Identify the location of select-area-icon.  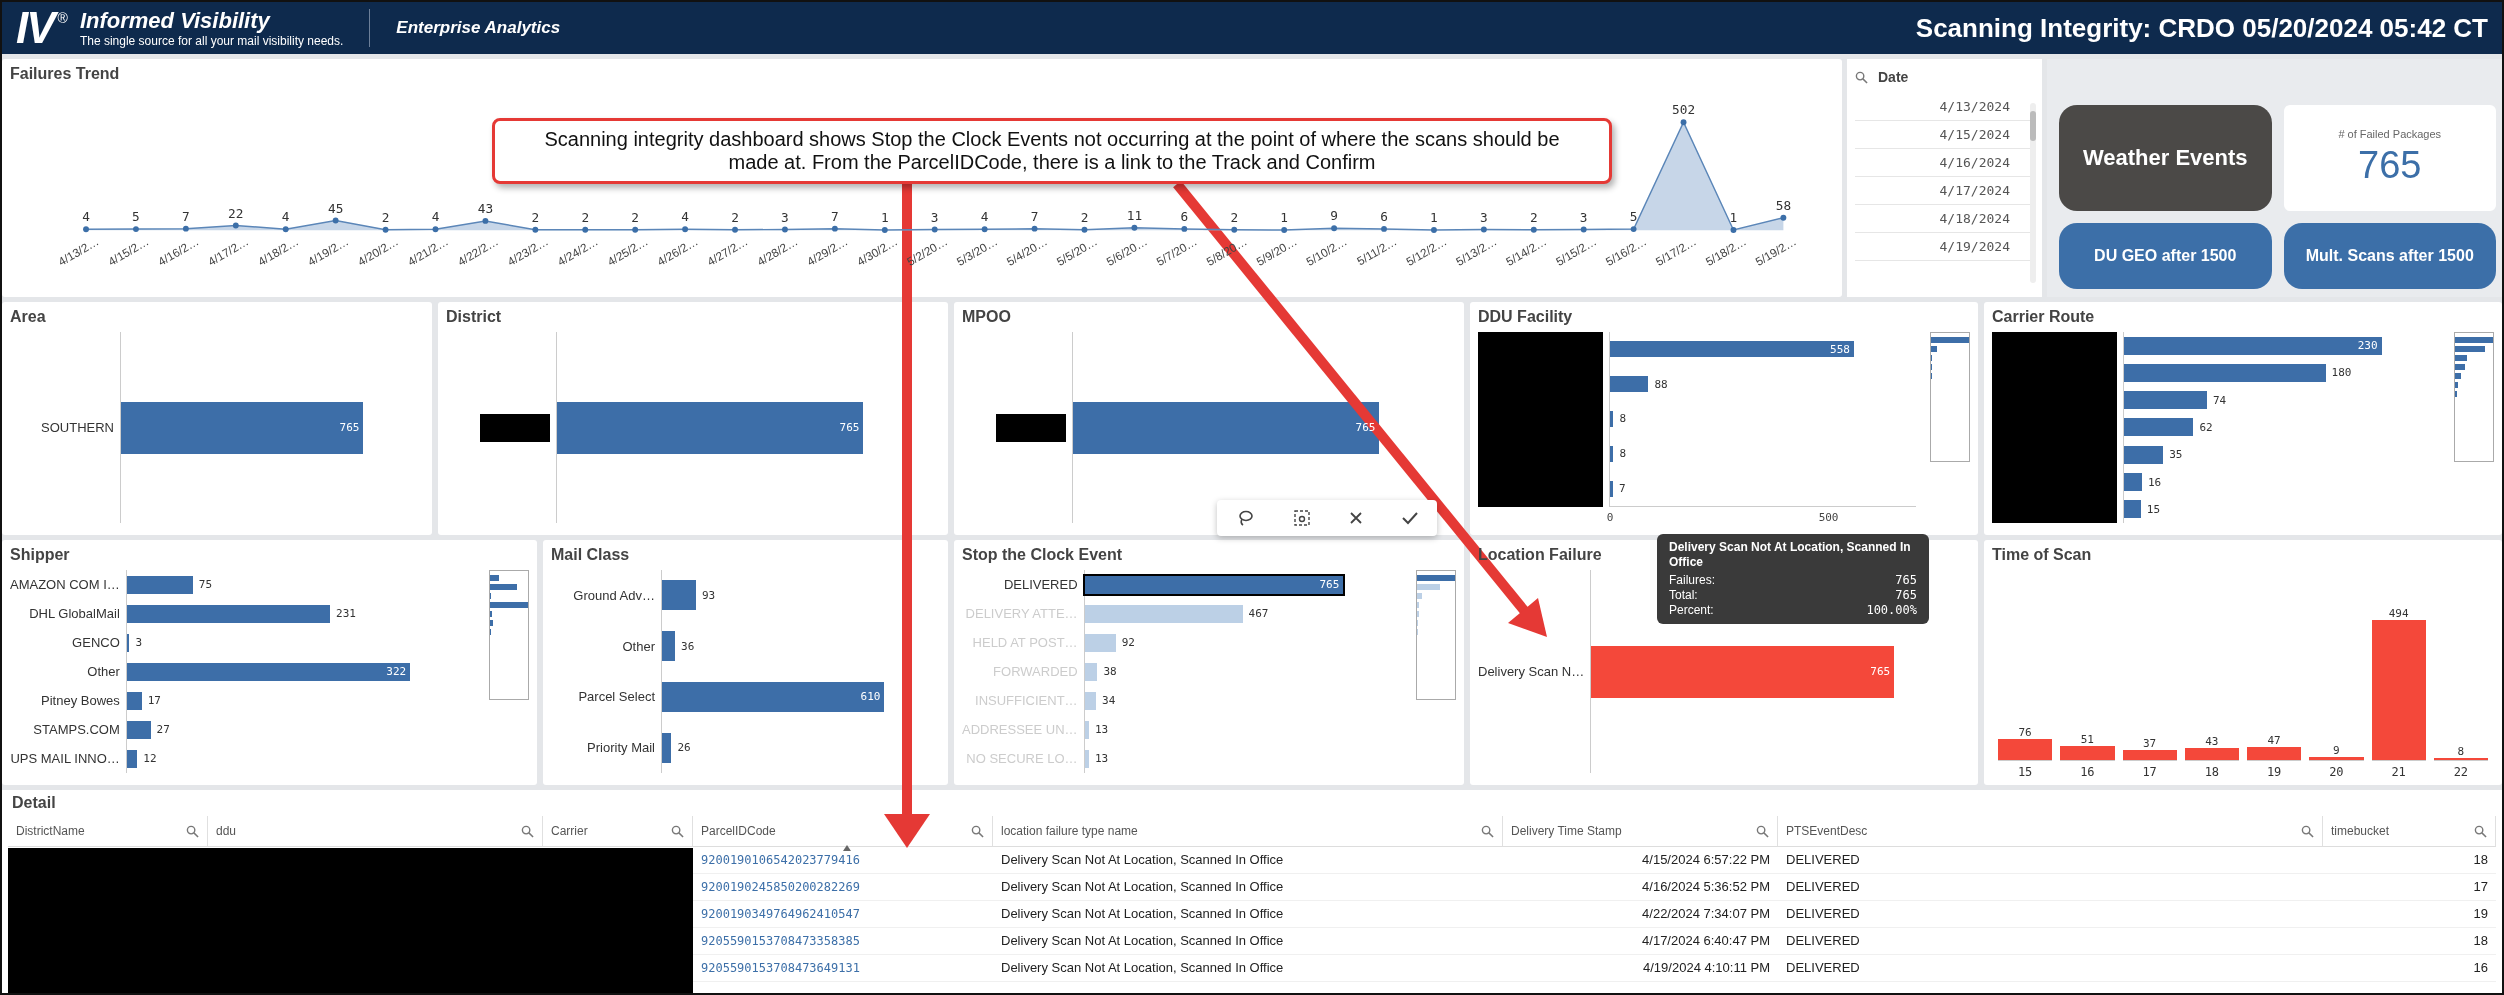
(1301, 518).